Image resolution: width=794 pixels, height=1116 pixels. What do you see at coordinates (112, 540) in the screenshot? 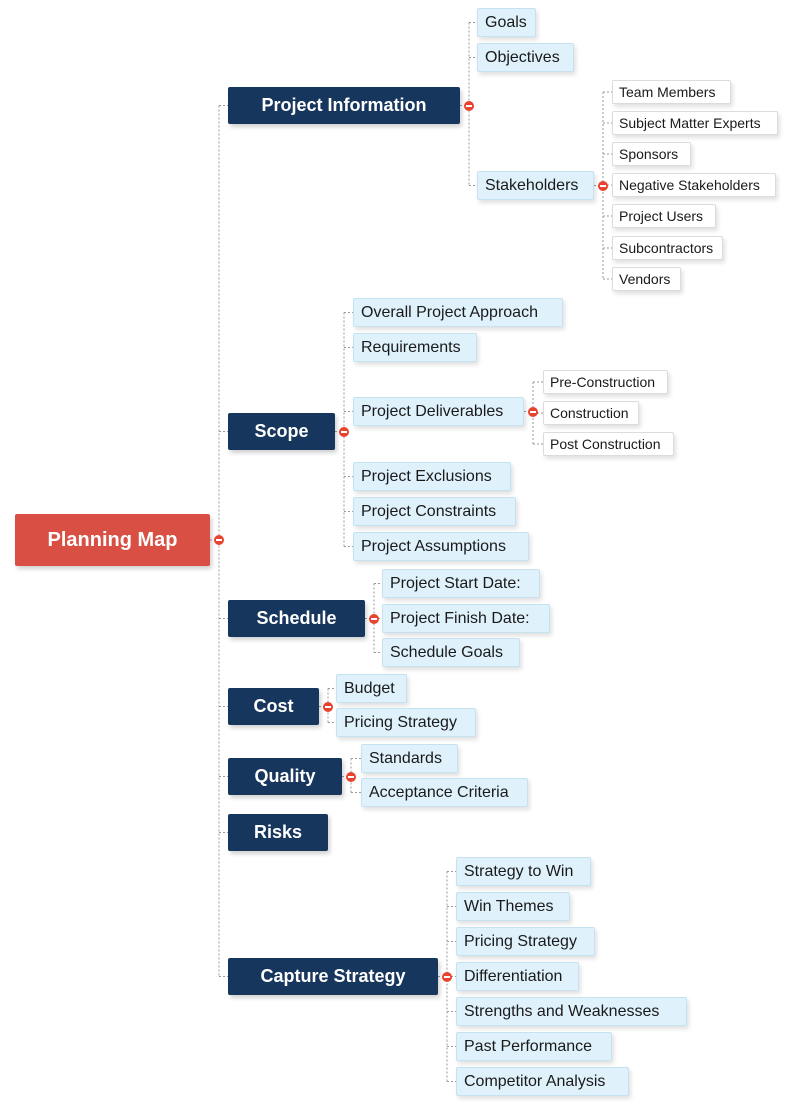
I see `root-topic-planning-map: Planning Map` at bounding box center [112, 540].